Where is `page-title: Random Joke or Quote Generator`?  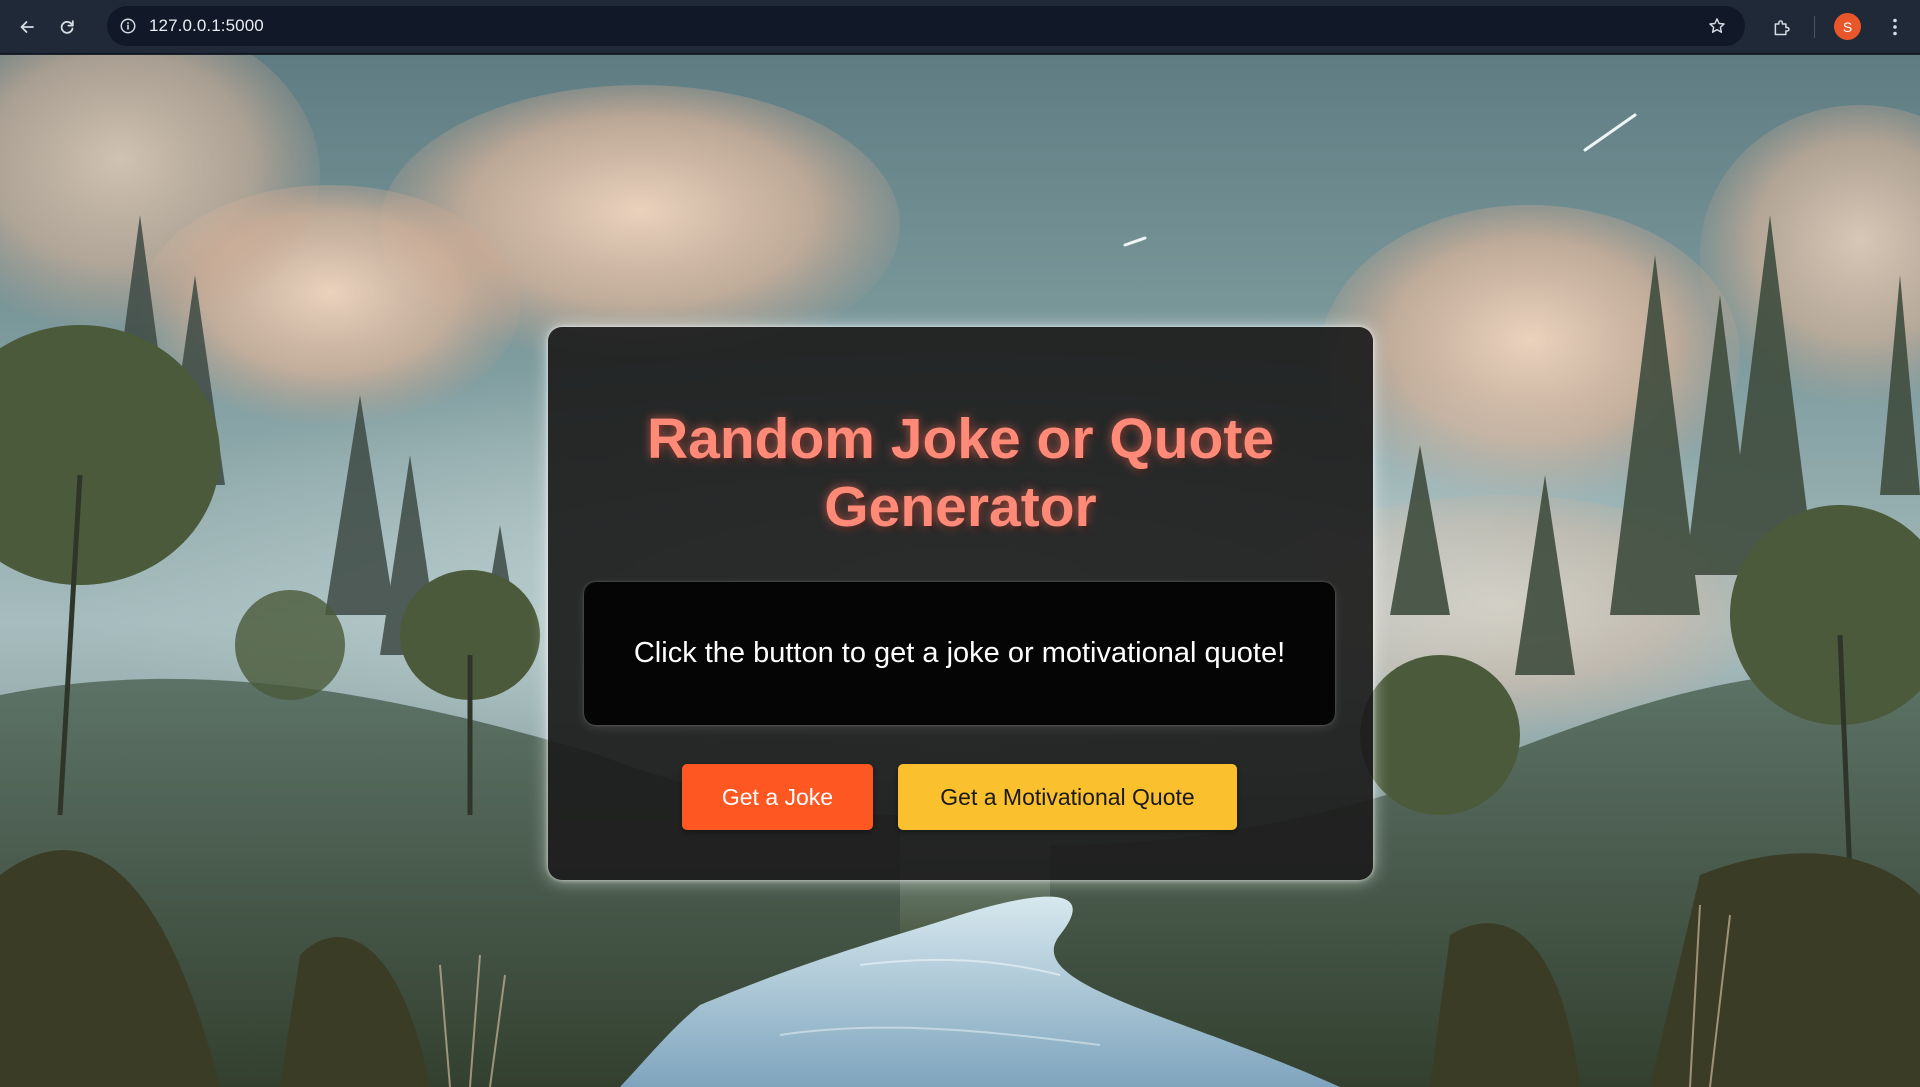 page-title: Random Joke or Quote Generator is located at coordinates (960, 473).